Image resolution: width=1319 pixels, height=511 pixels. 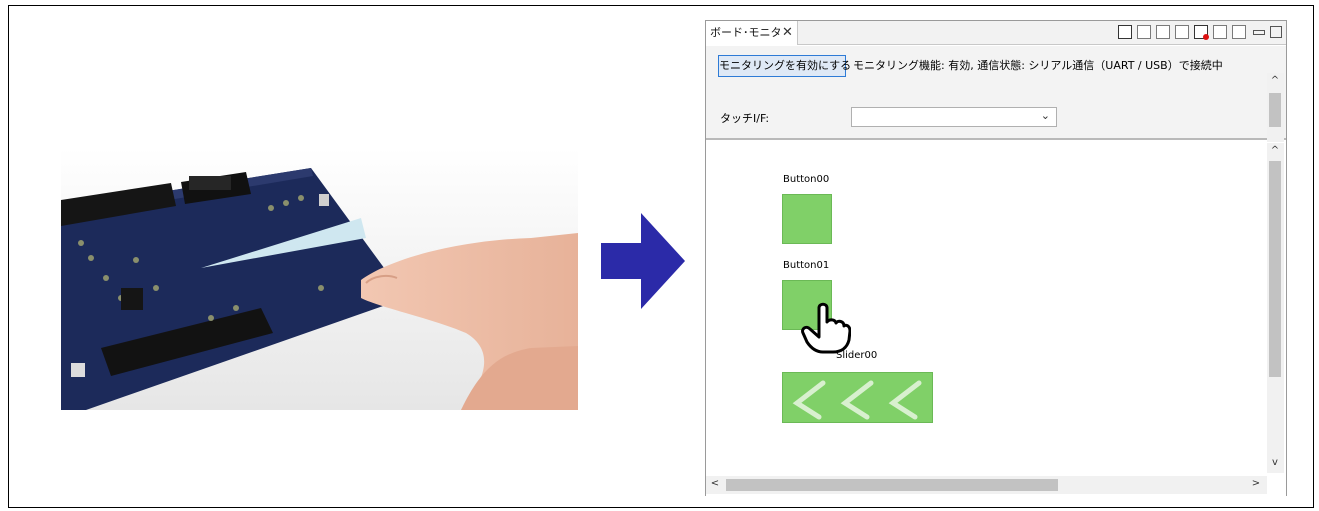 What do you see at coordinates (1276, 32) in the screenshot?
I see `maximize-icon` at bounding box center [1276, 32].